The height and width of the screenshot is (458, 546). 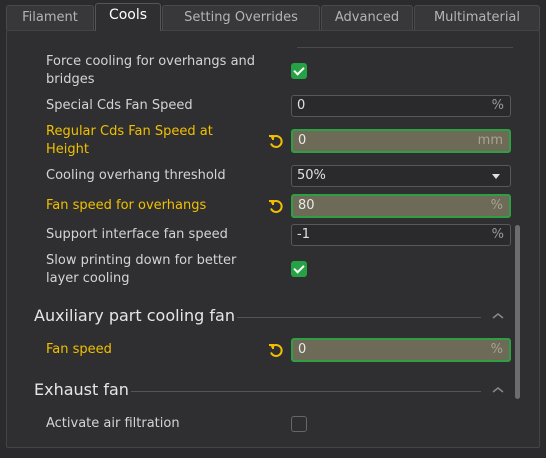 What do you see at coordinates (136, 175) in the screenshot?
I see `overhang-threshold-label: Cooling overhang threshold` at bounding box center [136, 175].